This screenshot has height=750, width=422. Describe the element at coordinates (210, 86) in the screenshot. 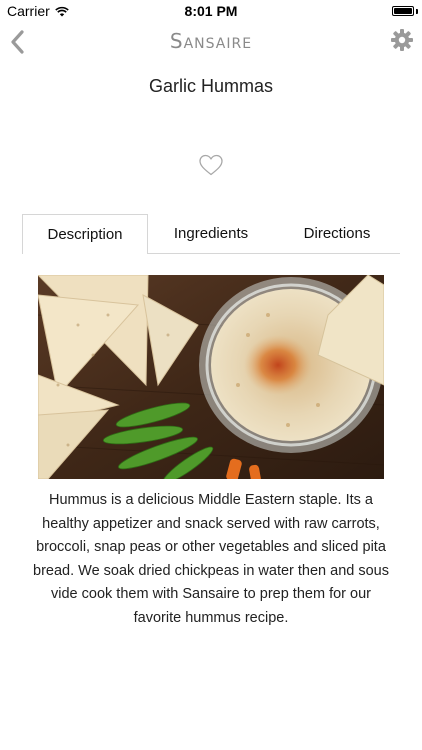

I see `recipe-title: Garlic Hummas` at that location.